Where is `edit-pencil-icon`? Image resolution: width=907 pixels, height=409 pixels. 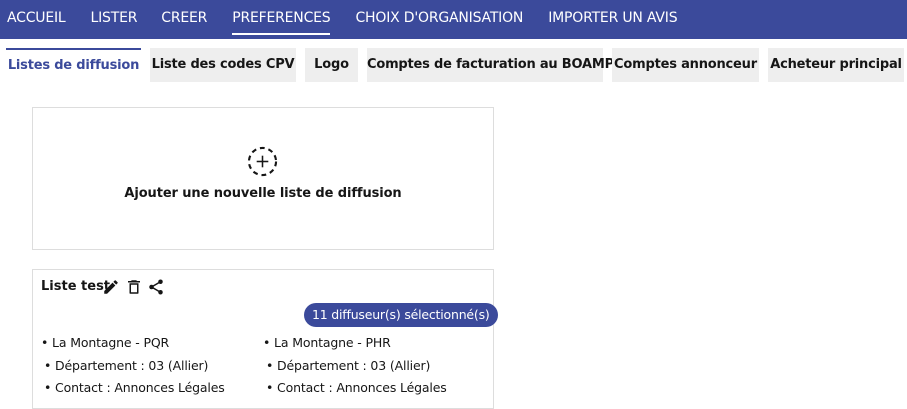 edit-pencil-icon is located at coordinates (111, 287).